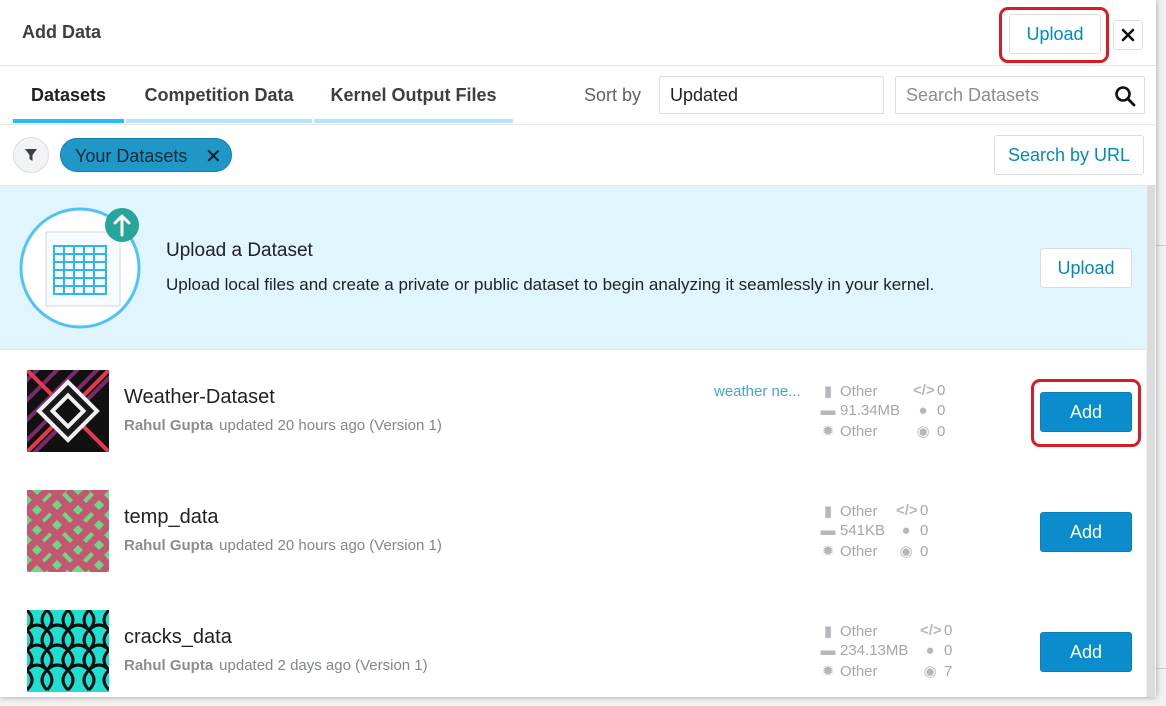  I want to click on sort-label: Sort by, so click(613, 95).